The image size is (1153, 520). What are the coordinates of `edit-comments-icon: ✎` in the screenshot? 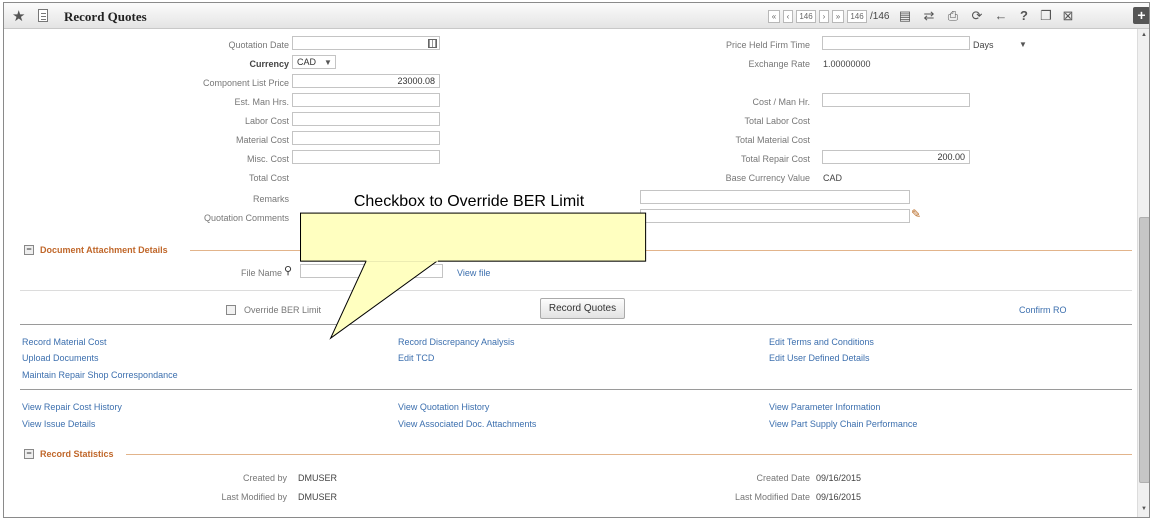 It's located at (916, 214).